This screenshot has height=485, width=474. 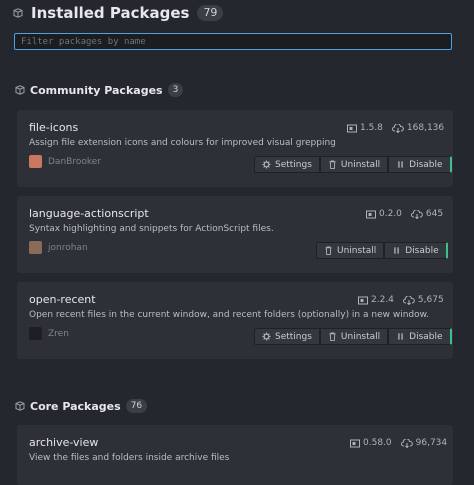 What do you see at coordinates (75, 406) in the screenshot?
I see `core-title: Core Packages` at bounding box center [75, 406].